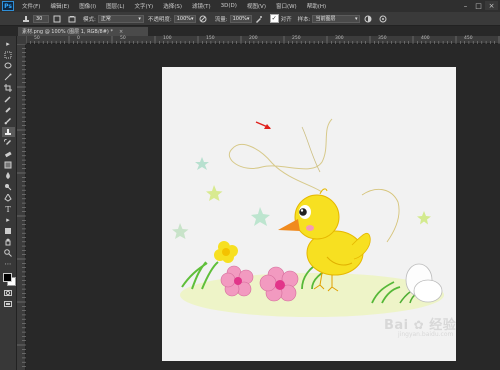  What do you see at coordinates (229, 6) in the screenshot?
I see `menu-3d: 3D(D)` at bounding box center [229, 6].